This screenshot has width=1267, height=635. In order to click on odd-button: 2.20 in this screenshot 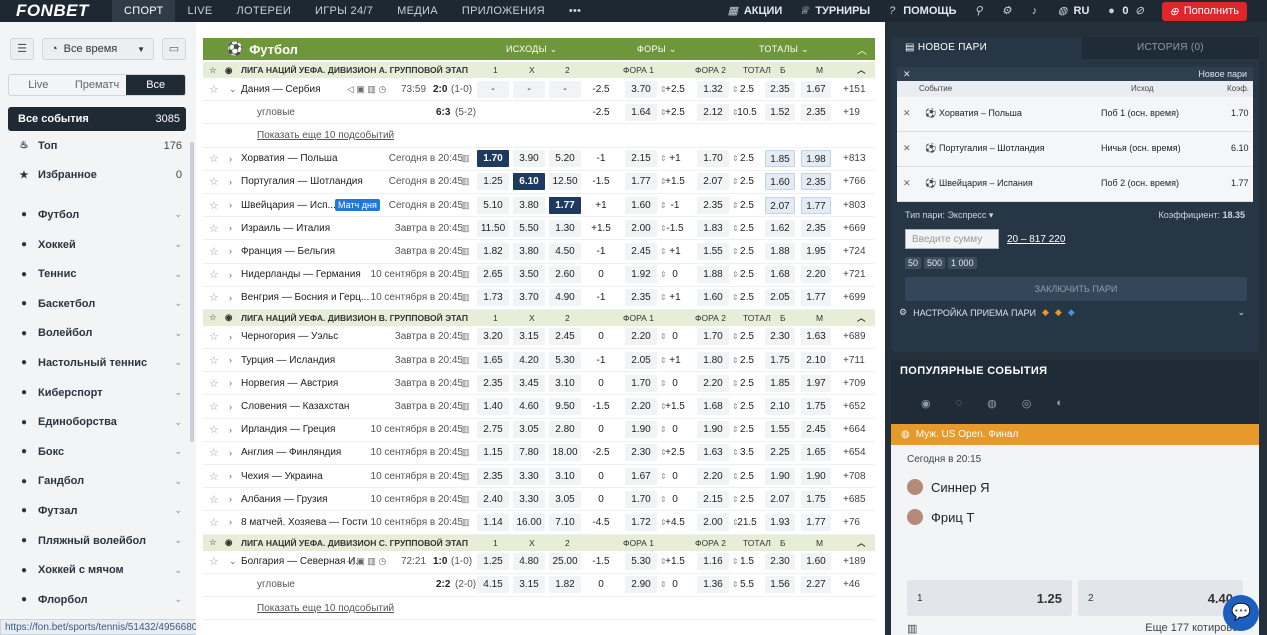, I will do `click(641, 337)`.